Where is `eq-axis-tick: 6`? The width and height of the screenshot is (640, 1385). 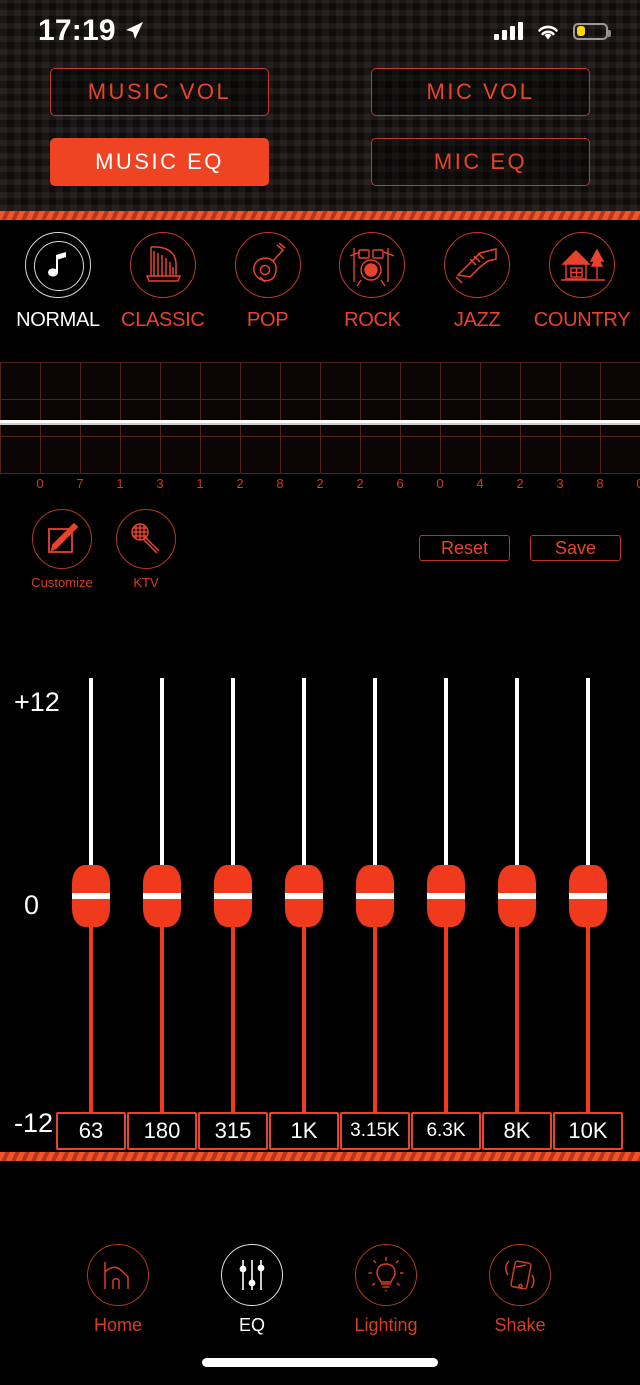 eq-axis-tick: 6 is located at coordinates (400, 483).